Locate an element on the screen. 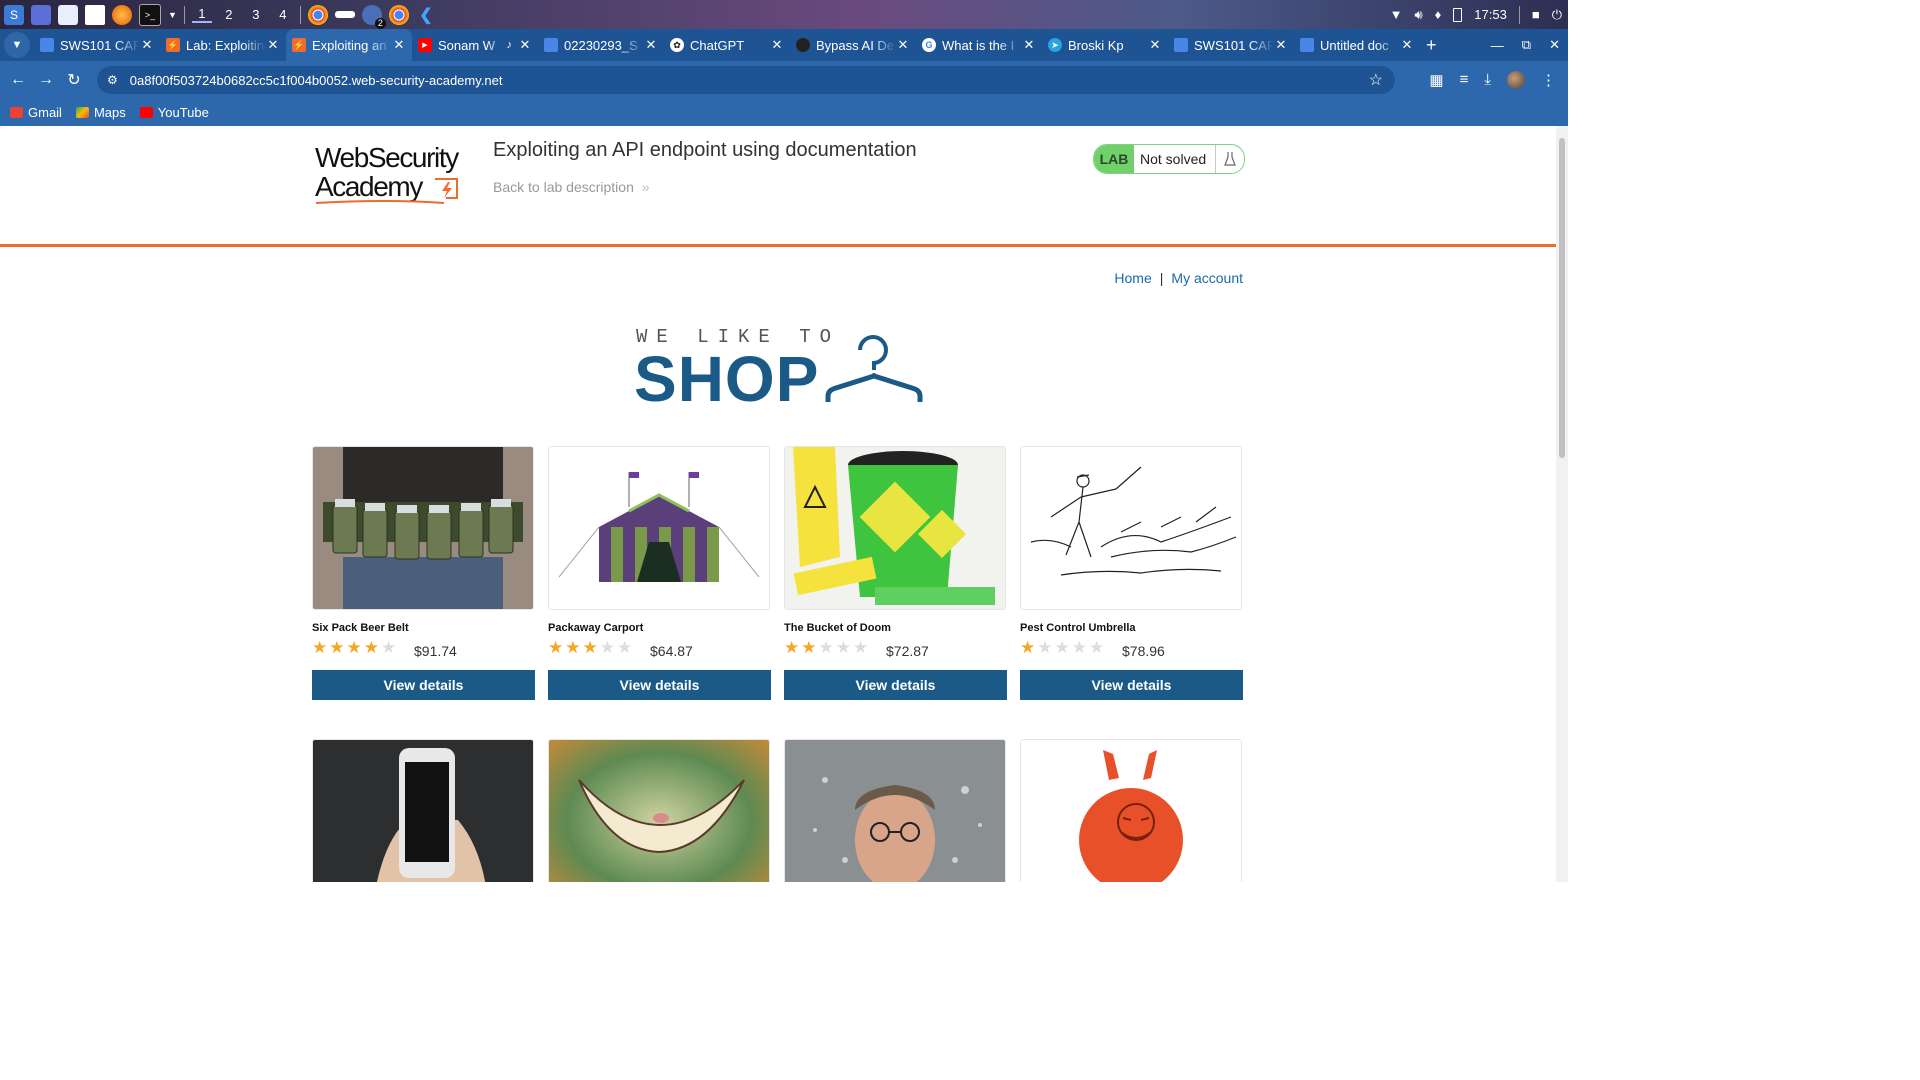 The height and width of the screenshot is (1080, 1920). tab-title: SWS101 CAP is located at coordinates (1234, 45).